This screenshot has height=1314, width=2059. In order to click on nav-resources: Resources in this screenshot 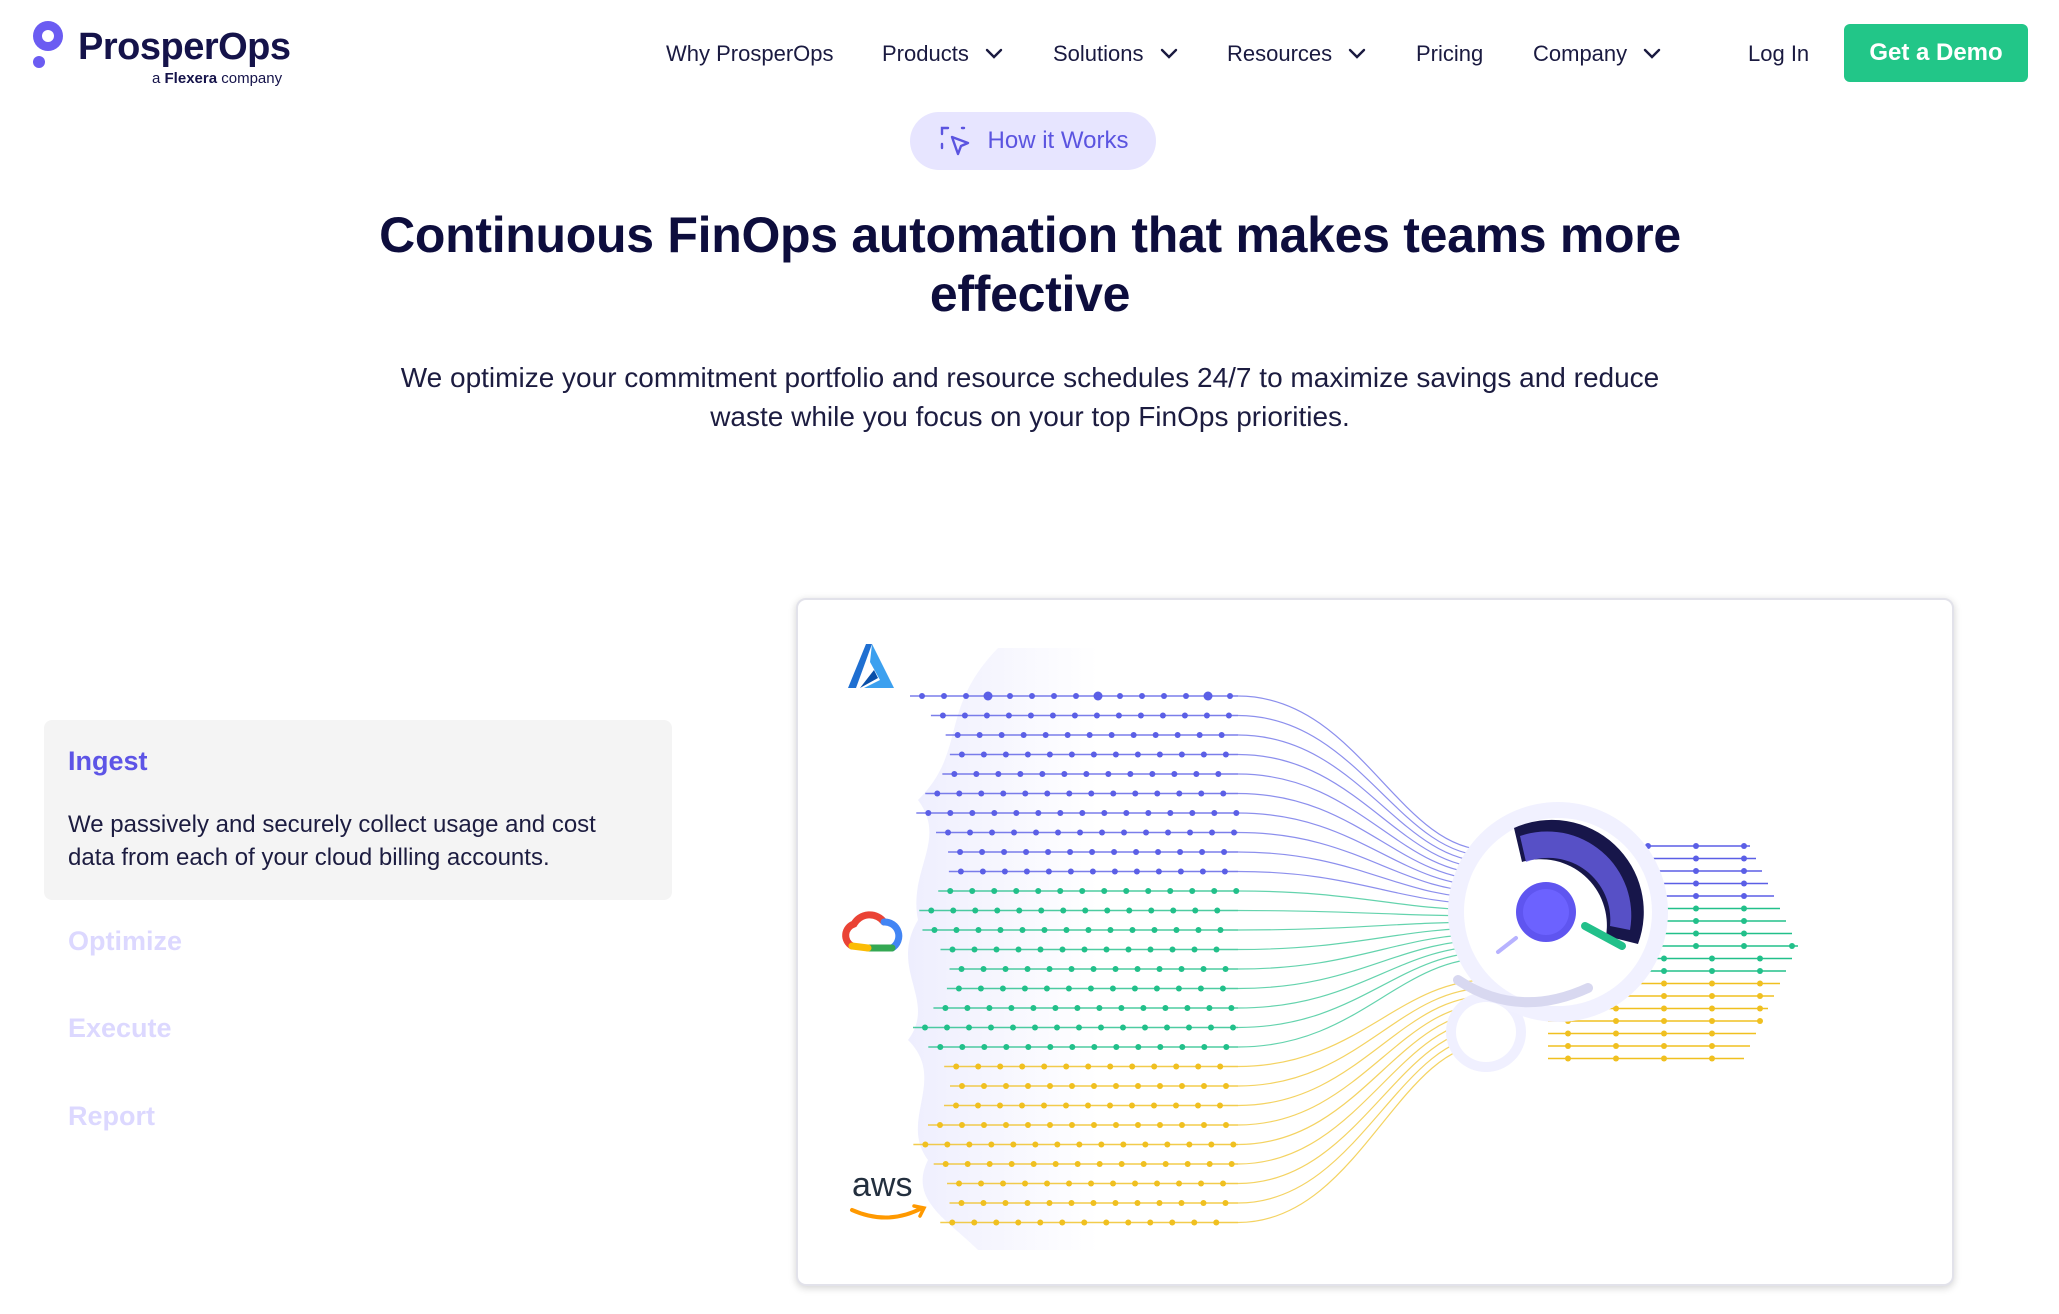, I will do `click(1296, 54)`.